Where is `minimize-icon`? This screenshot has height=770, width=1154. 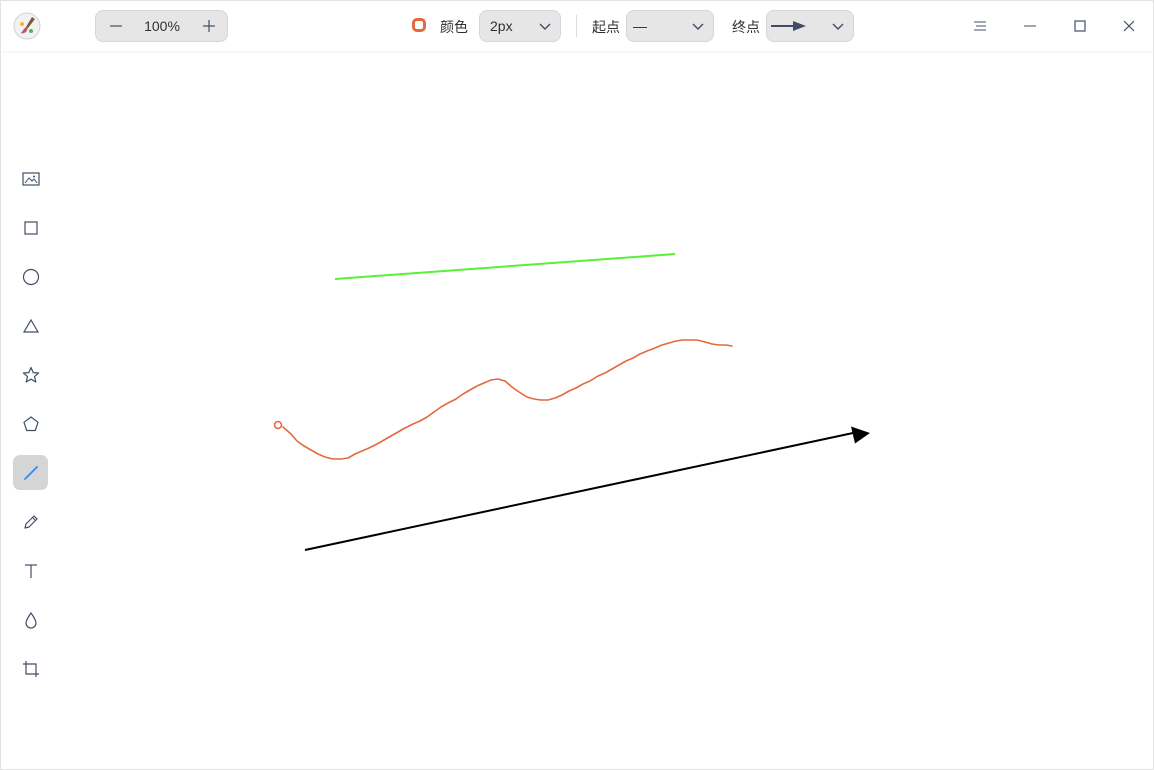
minimize-icon is located at coordinates (1030, 26).